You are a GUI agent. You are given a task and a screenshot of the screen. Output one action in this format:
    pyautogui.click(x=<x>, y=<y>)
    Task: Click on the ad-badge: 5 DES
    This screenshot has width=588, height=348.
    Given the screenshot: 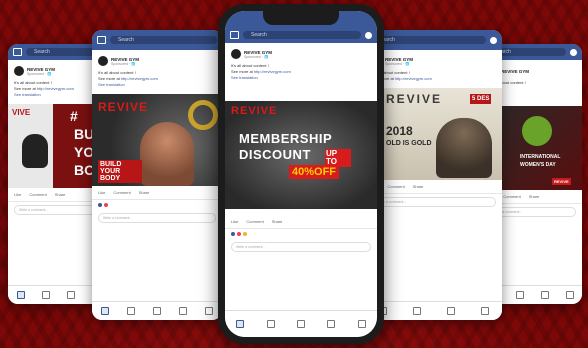 What is the action you would take?
    pyautogui.click(x=481, y=99)
    